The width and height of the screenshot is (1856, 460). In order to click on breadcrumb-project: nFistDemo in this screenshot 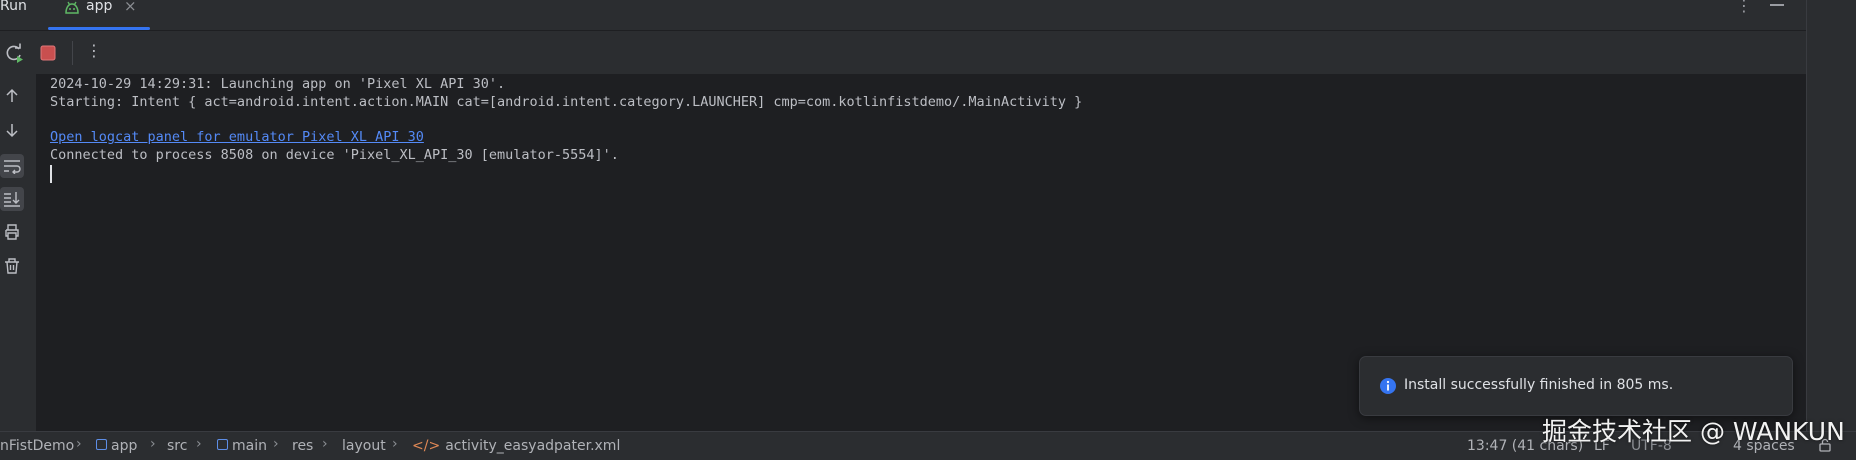, I will do `click(37, 446)`.